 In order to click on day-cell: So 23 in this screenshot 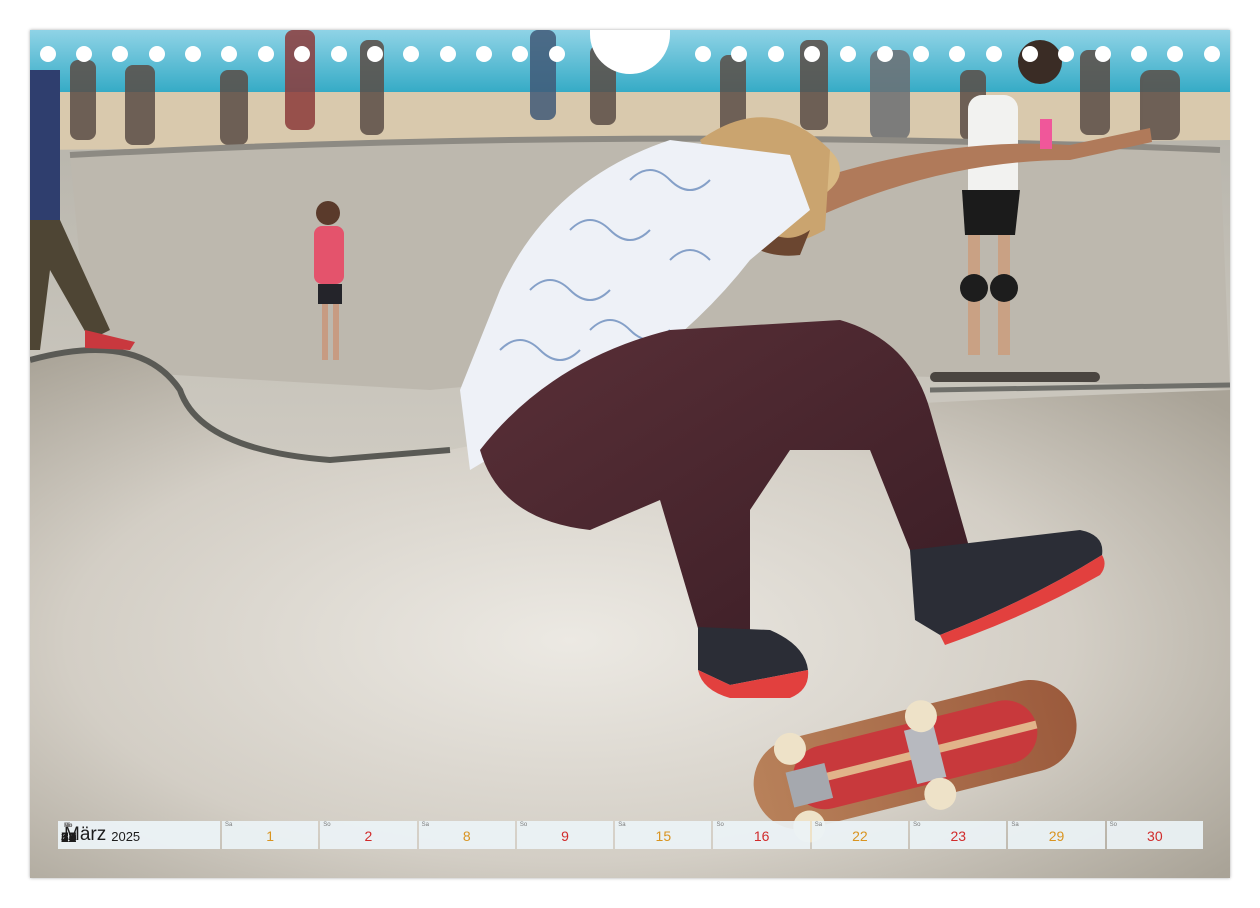, I will do `click(958, 835)`.